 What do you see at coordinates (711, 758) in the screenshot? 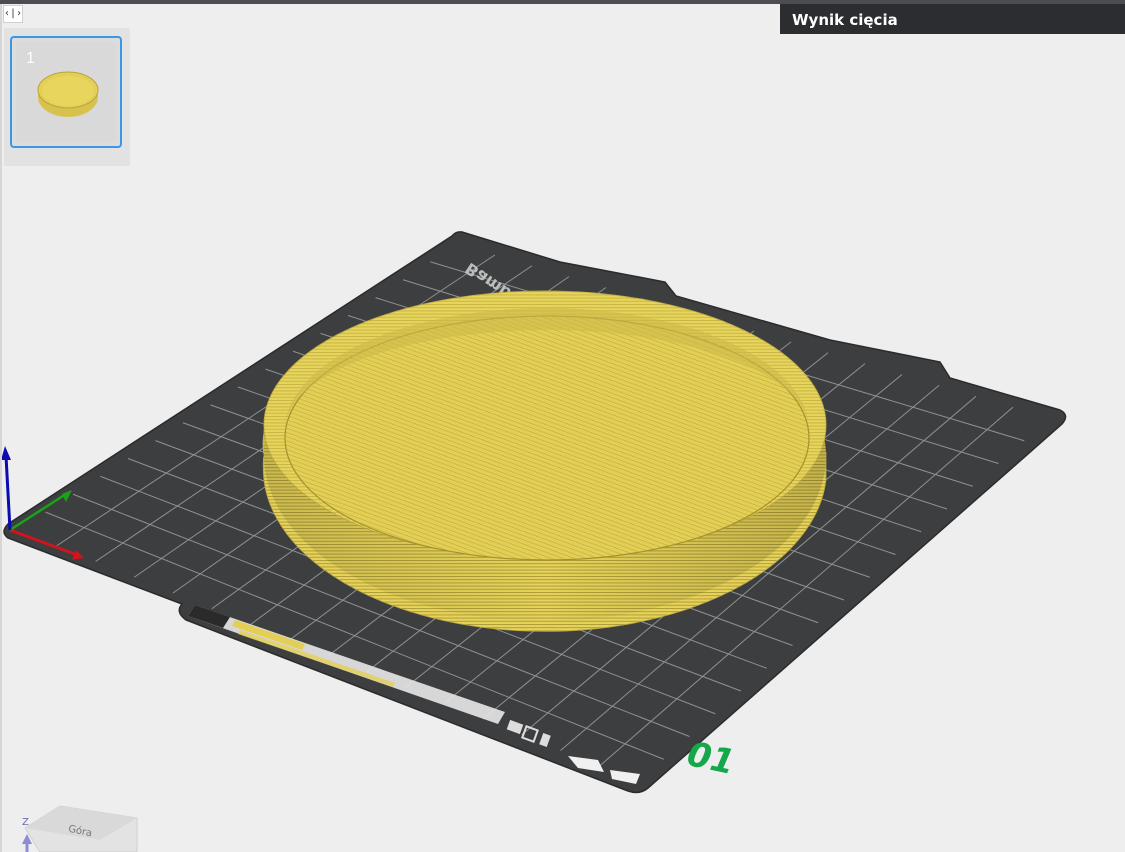
I see `plate-badge: 01` at bounding box center [711, 758].